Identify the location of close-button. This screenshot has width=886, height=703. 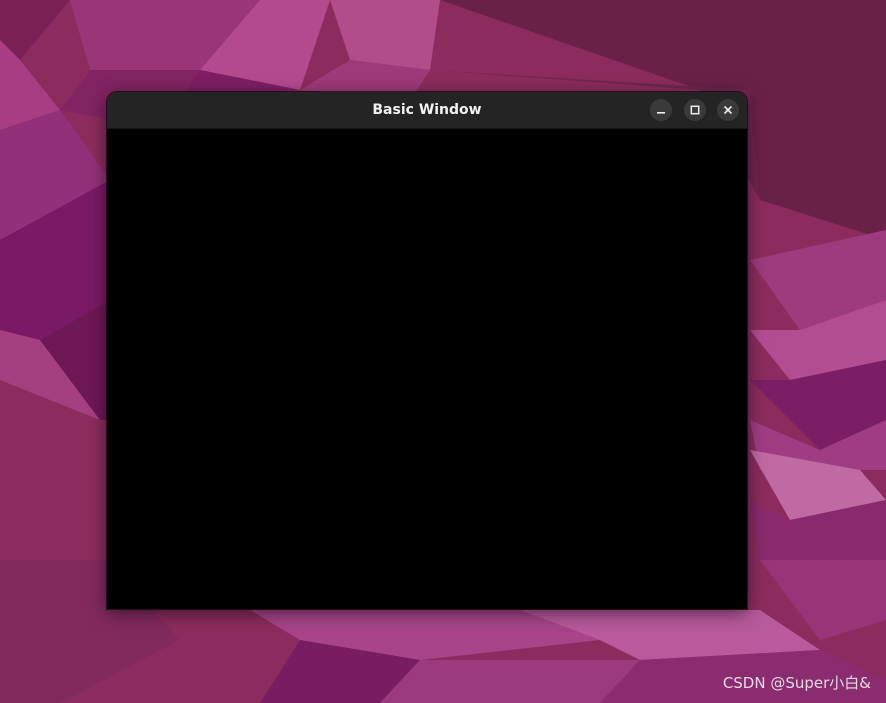
(728, 110).